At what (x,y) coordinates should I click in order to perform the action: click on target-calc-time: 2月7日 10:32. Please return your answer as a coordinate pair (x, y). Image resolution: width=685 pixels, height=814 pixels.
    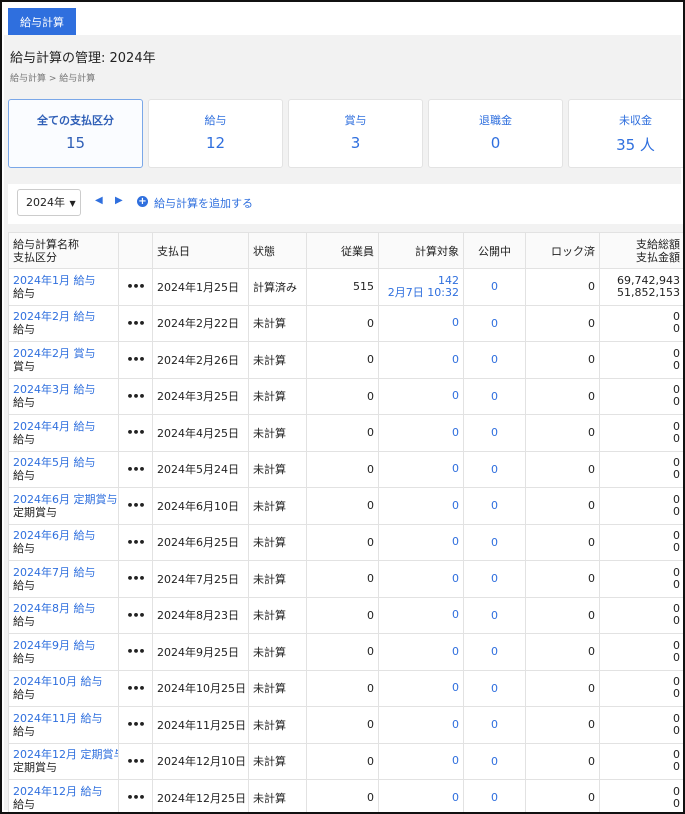
    Looking at the image, I should click on (421, 292).